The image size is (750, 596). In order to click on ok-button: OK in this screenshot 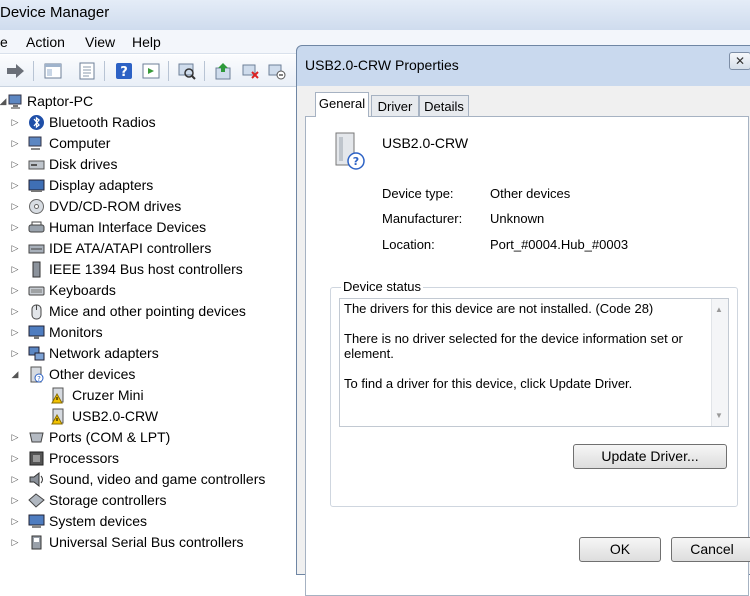, I will do `click(620, 549)`.